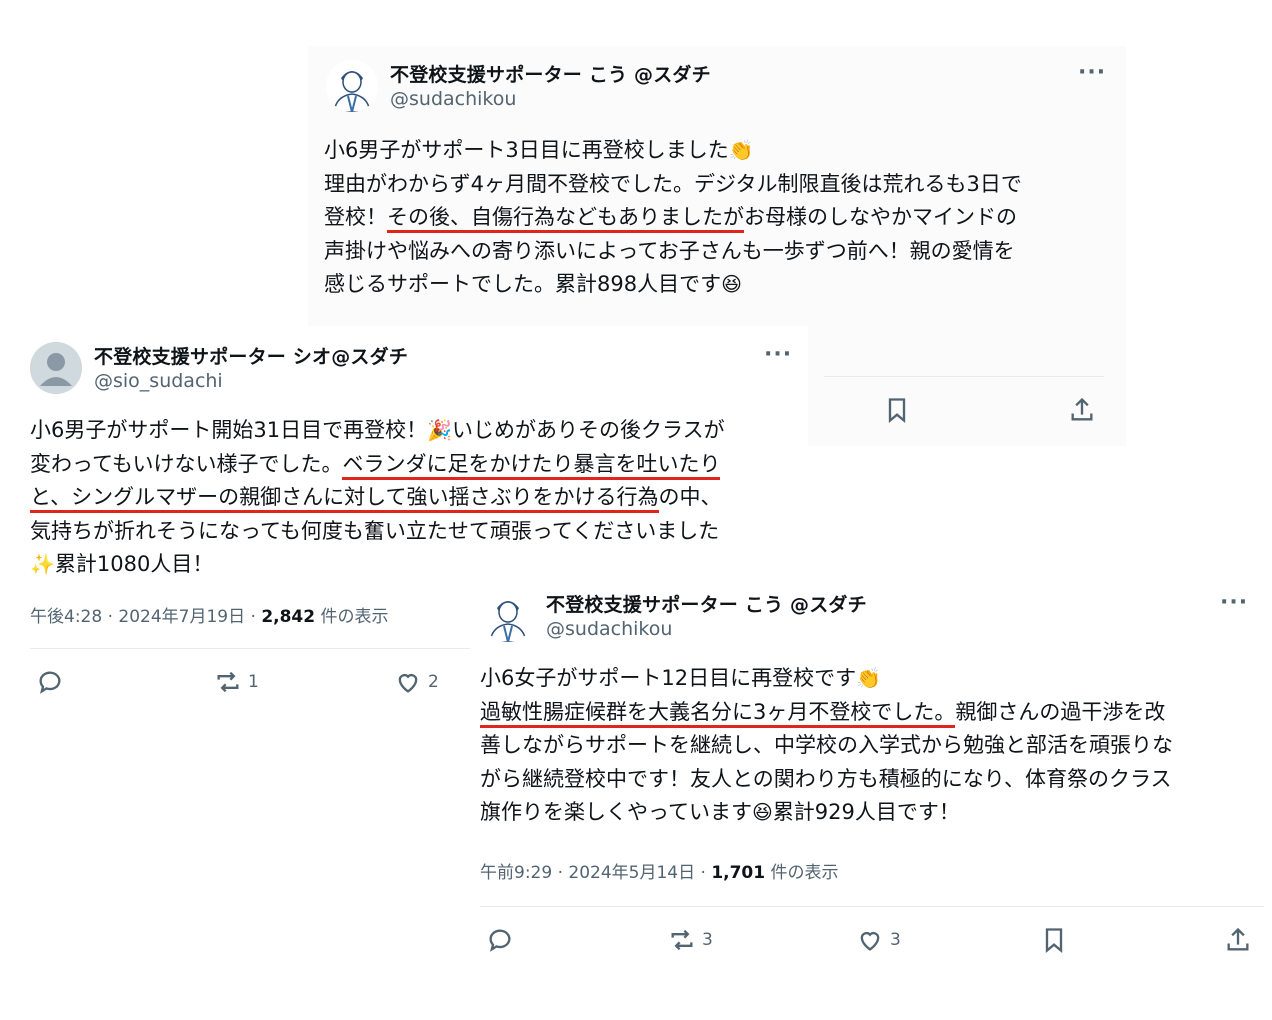  I want to click on text-line: 声掛けや悩みへの寄り添いによってお子さんも一歩ずつ前へ！親の愛情を, so click(673, 252).